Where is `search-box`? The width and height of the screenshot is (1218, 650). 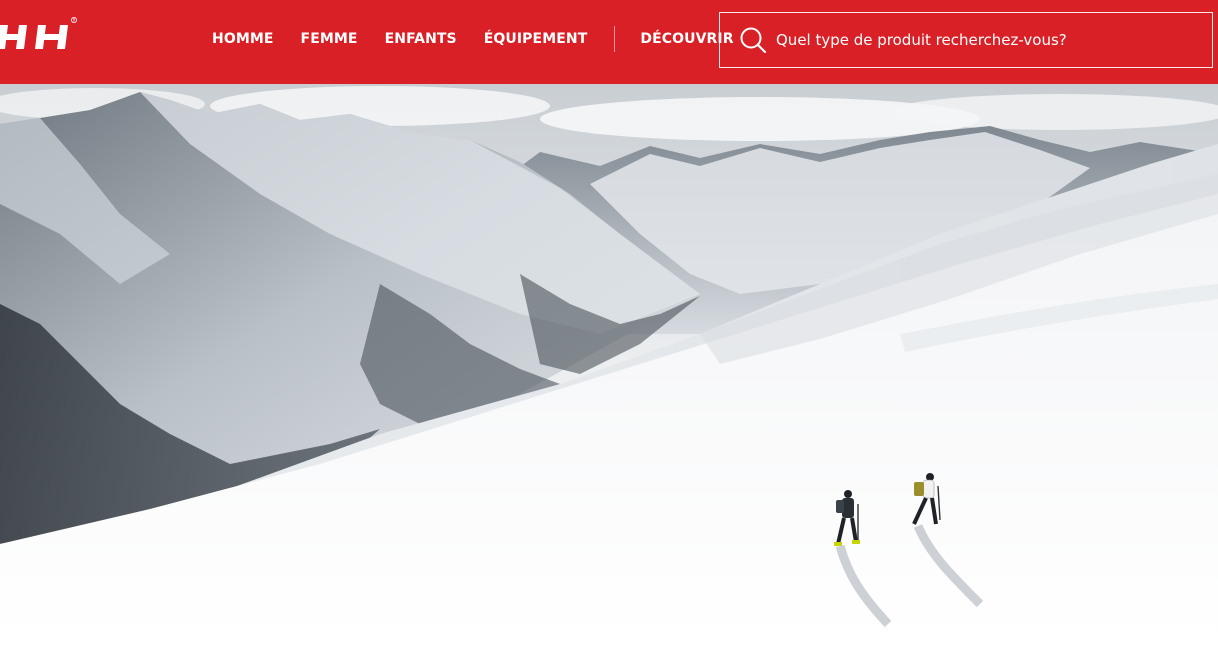
search-box is located at coordinates (966, 40).